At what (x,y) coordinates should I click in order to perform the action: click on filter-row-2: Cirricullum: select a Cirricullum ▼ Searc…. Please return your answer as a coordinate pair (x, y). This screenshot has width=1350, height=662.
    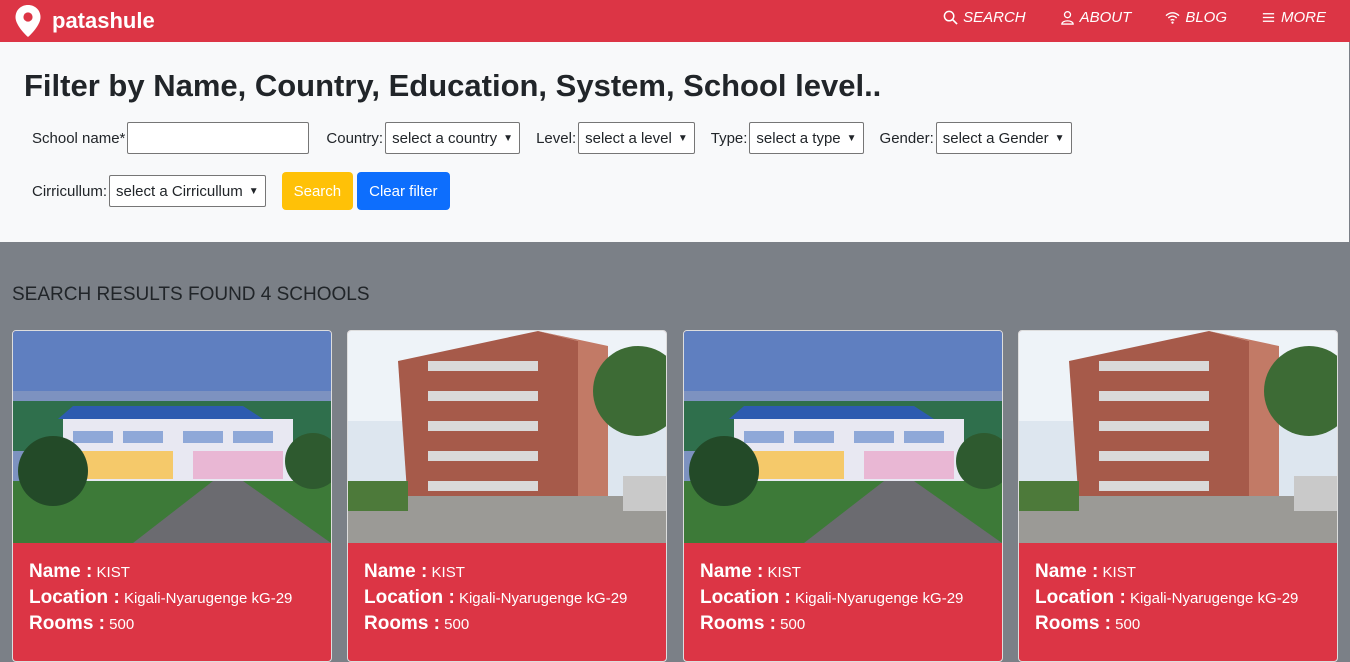
    Looking at the image, I should click on (241, 191).